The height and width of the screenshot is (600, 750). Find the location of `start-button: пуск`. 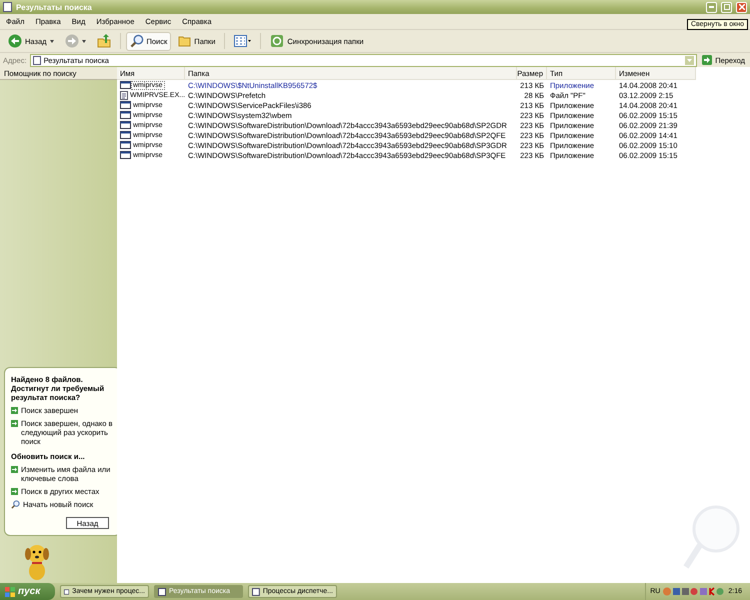

start-button: пуск is located at coordinates (27, 591).